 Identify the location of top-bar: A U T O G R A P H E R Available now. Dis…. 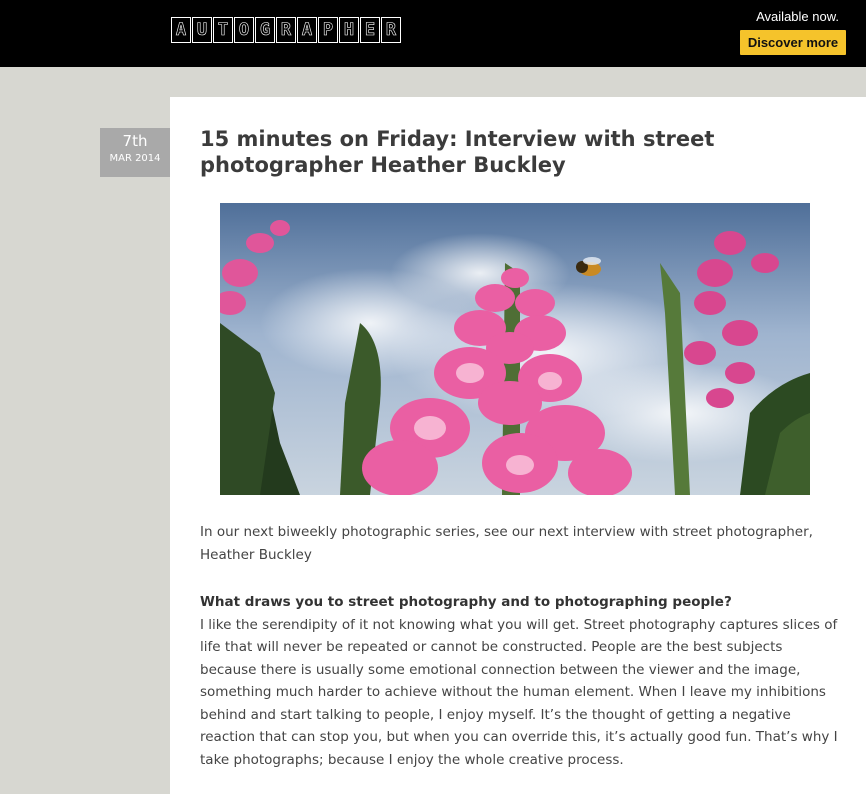
(433, 33).